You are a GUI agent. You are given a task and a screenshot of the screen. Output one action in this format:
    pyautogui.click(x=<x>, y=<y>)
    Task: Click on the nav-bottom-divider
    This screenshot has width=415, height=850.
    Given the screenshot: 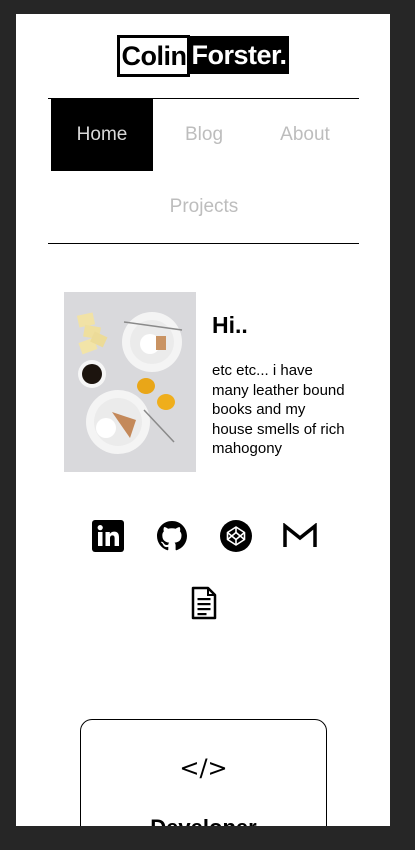 What is the action you would take?
    pyautogui.click(x=203, y=243)
    